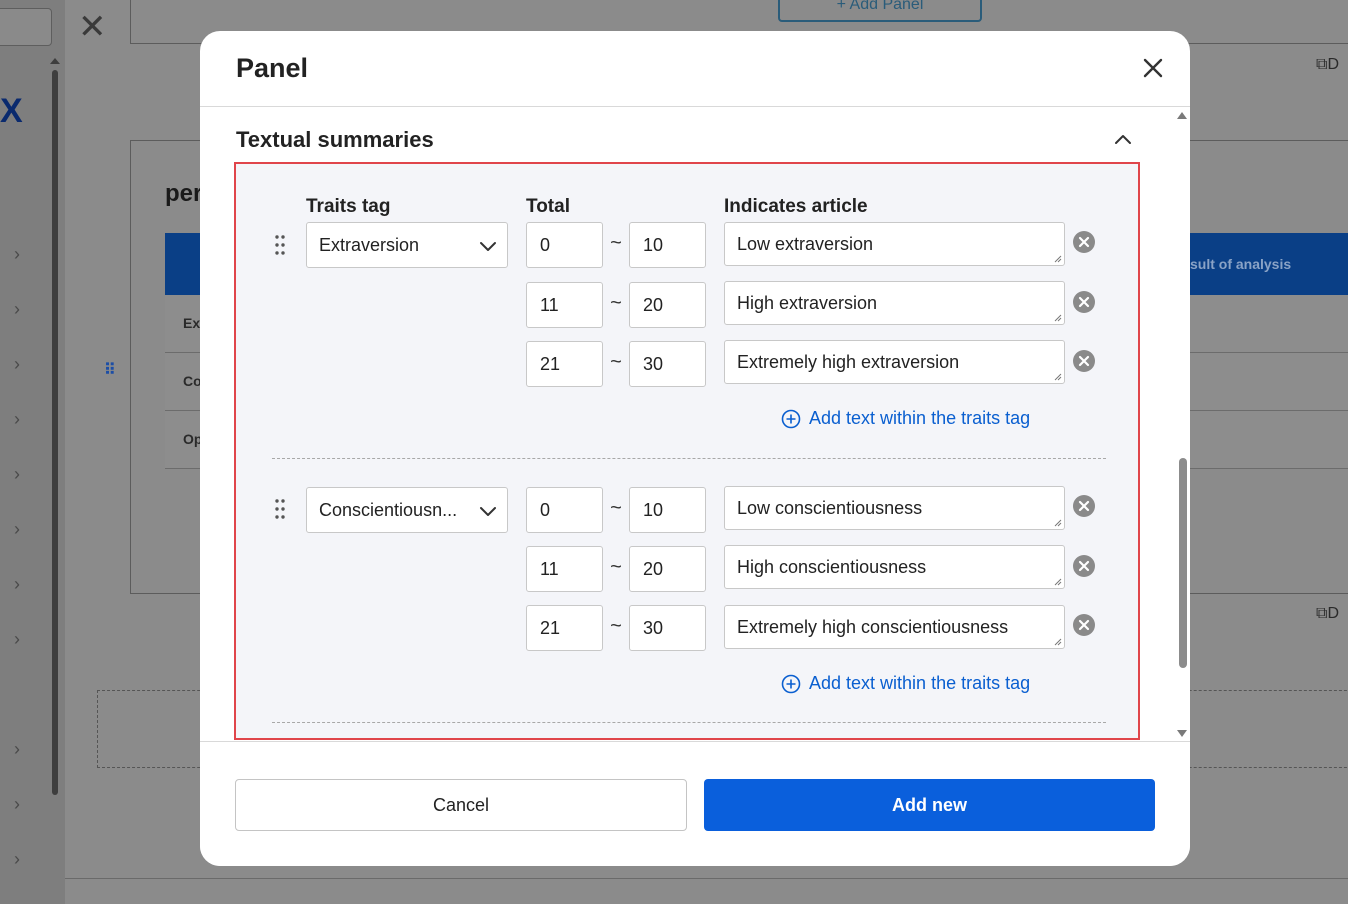 This screenshot has height=904, width=1348. I want to click on background-add-panel-button: + Add Panel, so click(880, 11).